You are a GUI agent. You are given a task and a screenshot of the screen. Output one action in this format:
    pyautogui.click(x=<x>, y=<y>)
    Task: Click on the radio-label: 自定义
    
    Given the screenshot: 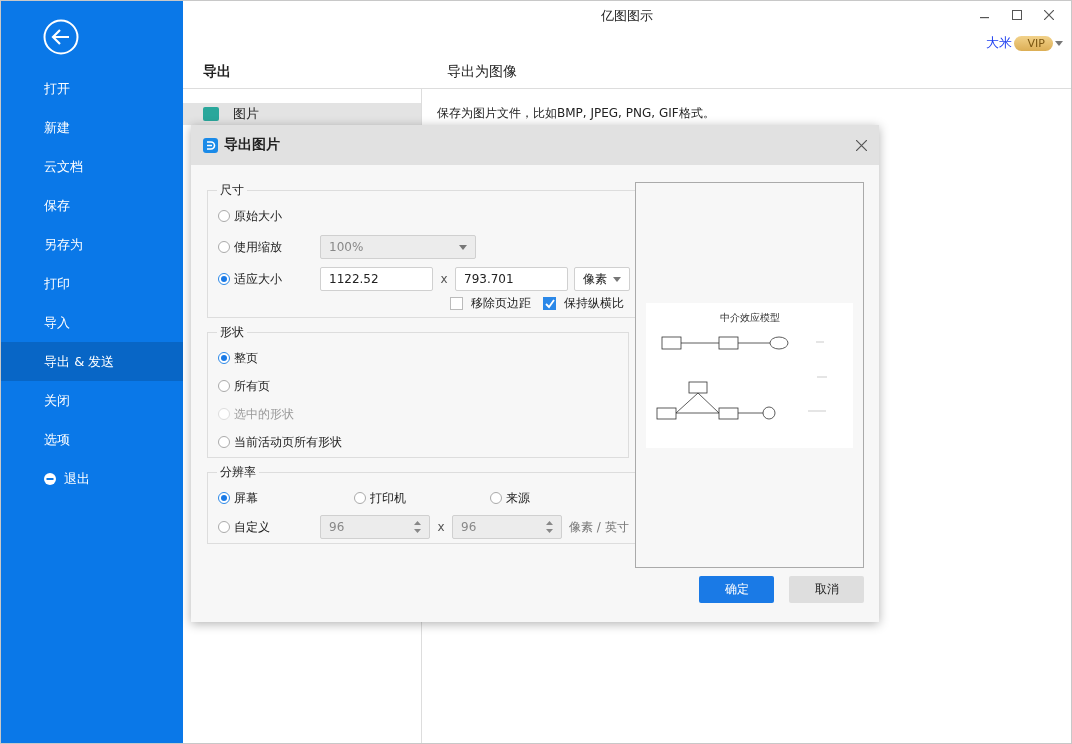 What is the action you would take?
    pyautogui.click(x=252, y=527)
    